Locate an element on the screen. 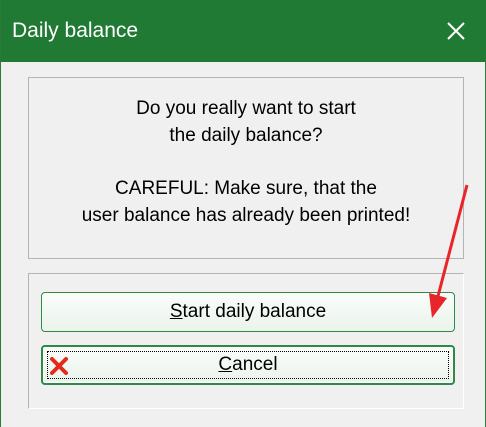  close-button is located at coordinates (455, 31).